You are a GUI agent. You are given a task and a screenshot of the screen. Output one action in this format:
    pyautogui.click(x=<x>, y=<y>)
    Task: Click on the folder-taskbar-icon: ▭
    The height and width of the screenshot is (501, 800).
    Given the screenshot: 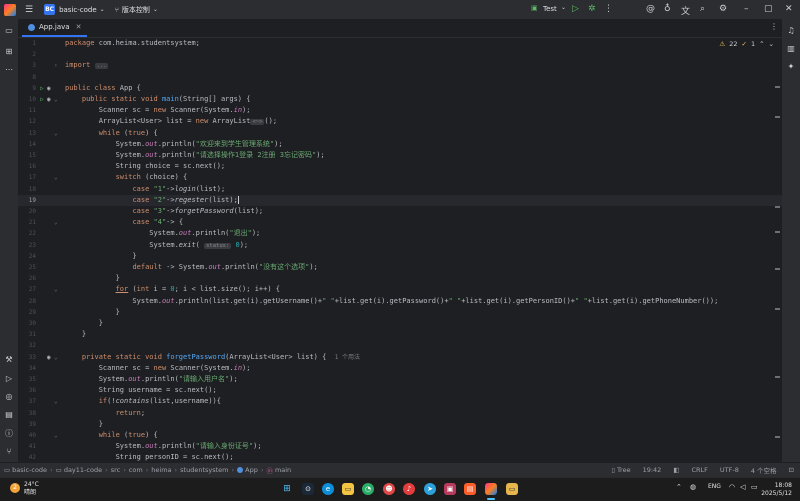 What is the action you would take?
    pyautogui.click(x=512, y=489)
    